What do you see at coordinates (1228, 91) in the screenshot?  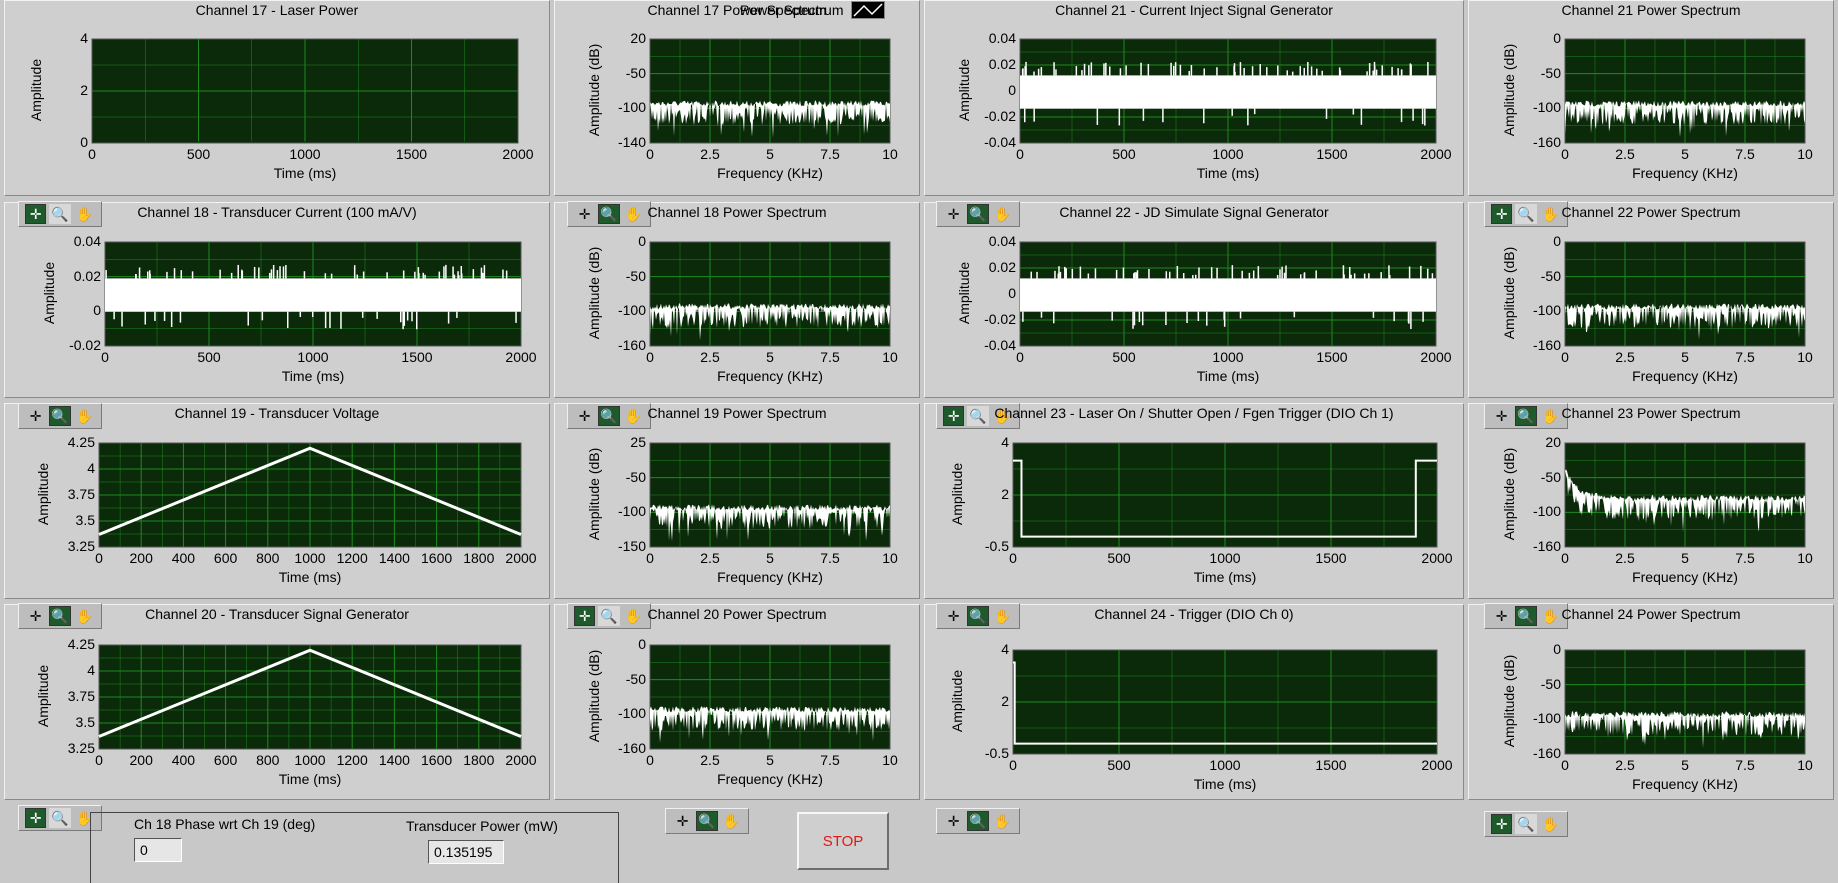 I see `plot-area-ch21` at bounding box center [1228, 91].